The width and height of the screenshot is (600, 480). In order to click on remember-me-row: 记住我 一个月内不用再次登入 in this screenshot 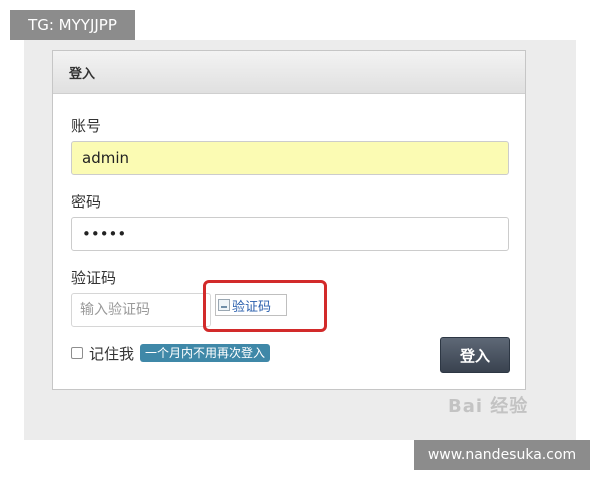, I will do `click(171, 353)`.